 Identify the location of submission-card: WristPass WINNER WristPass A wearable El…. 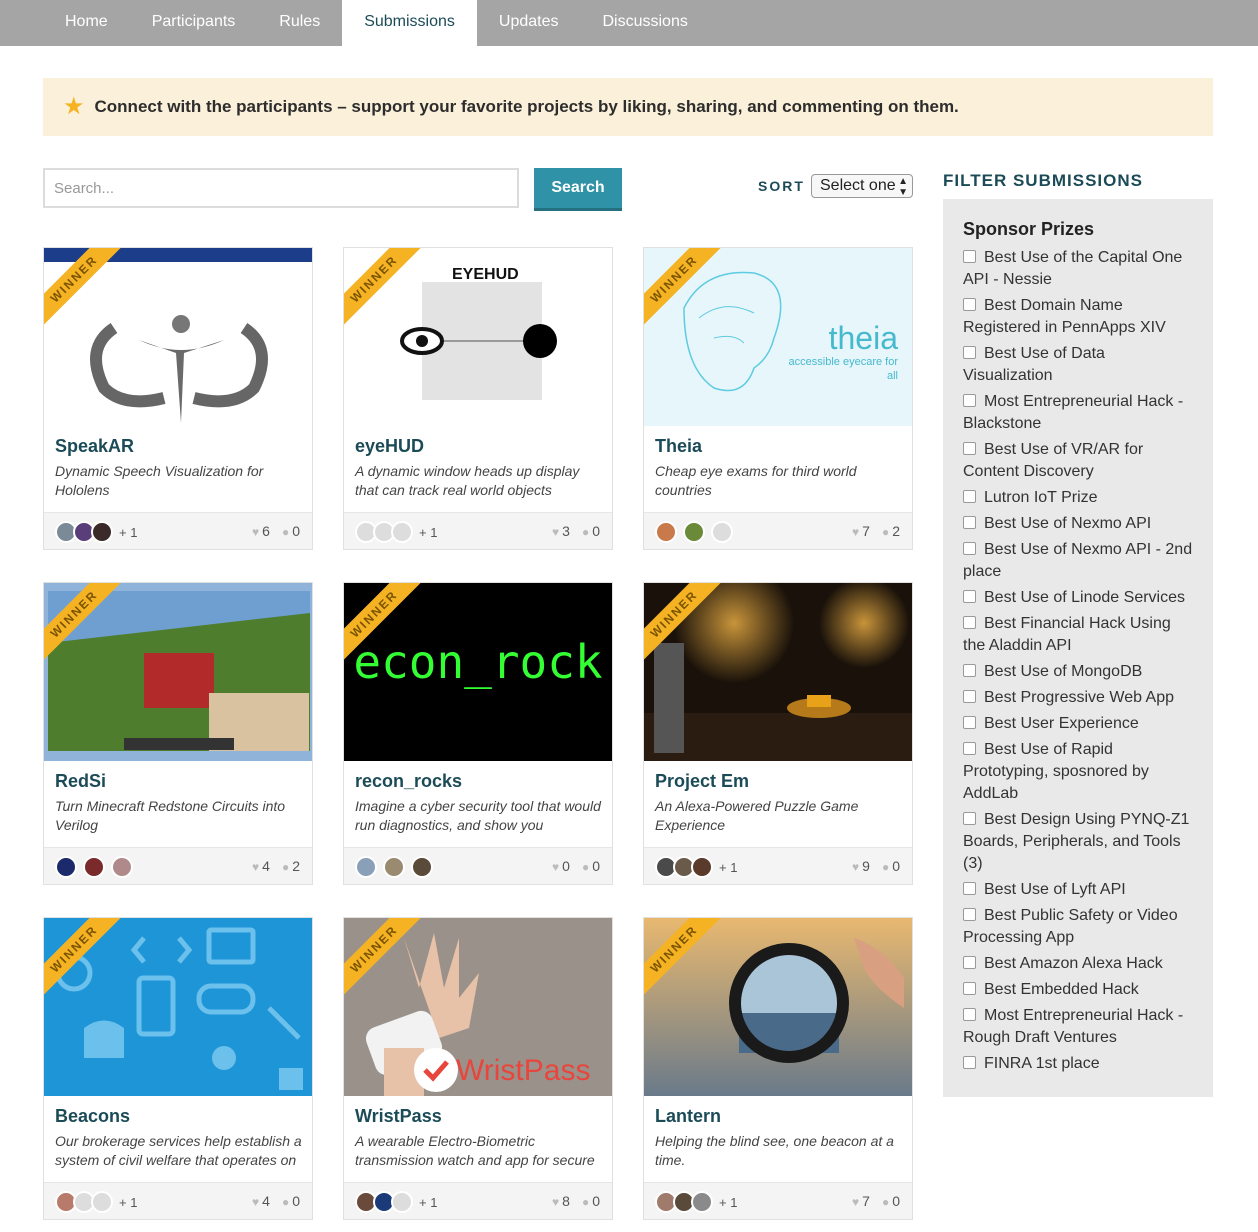
(478, 1068).